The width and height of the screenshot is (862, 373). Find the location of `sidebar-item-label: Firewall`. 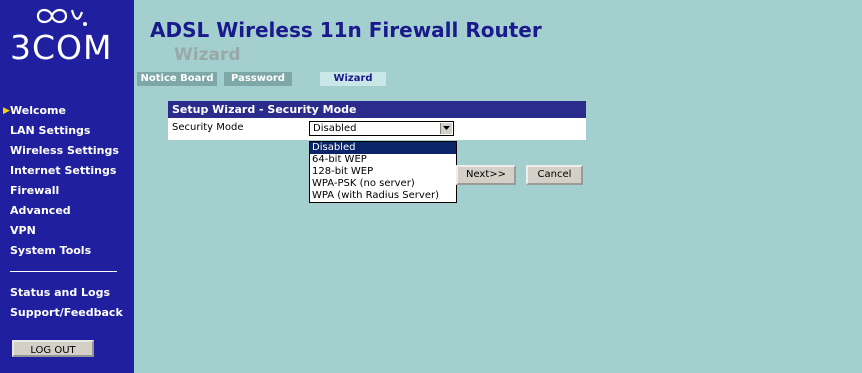

sidebar-item-label: Firewall is located at coordinates (35, 190).